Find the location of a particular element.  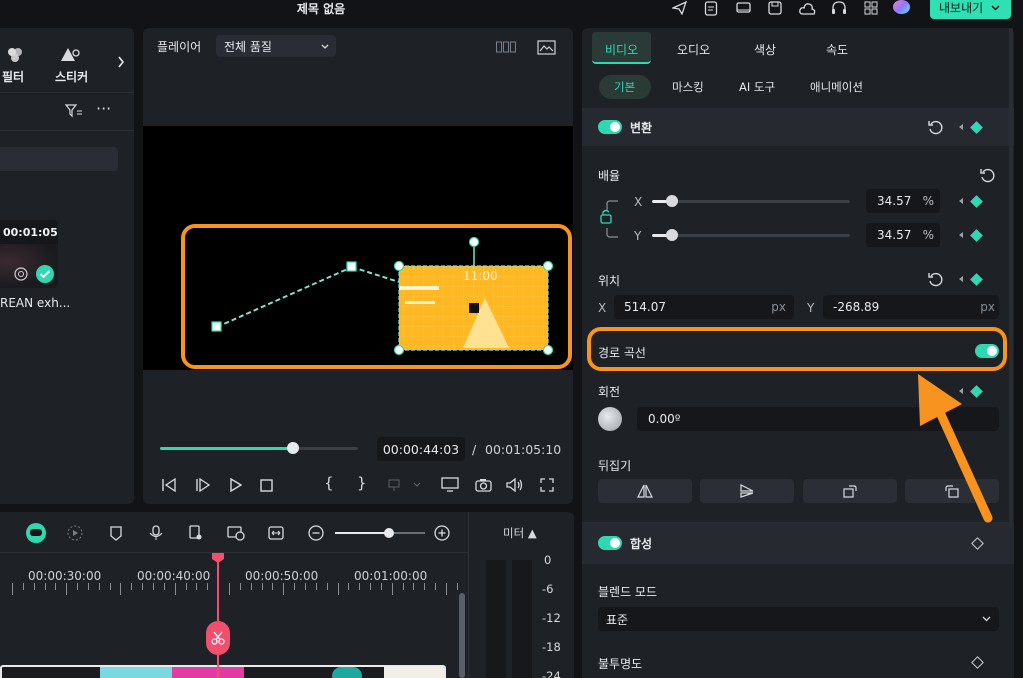

rotate-cw-button is located at coordinates (850, 491).